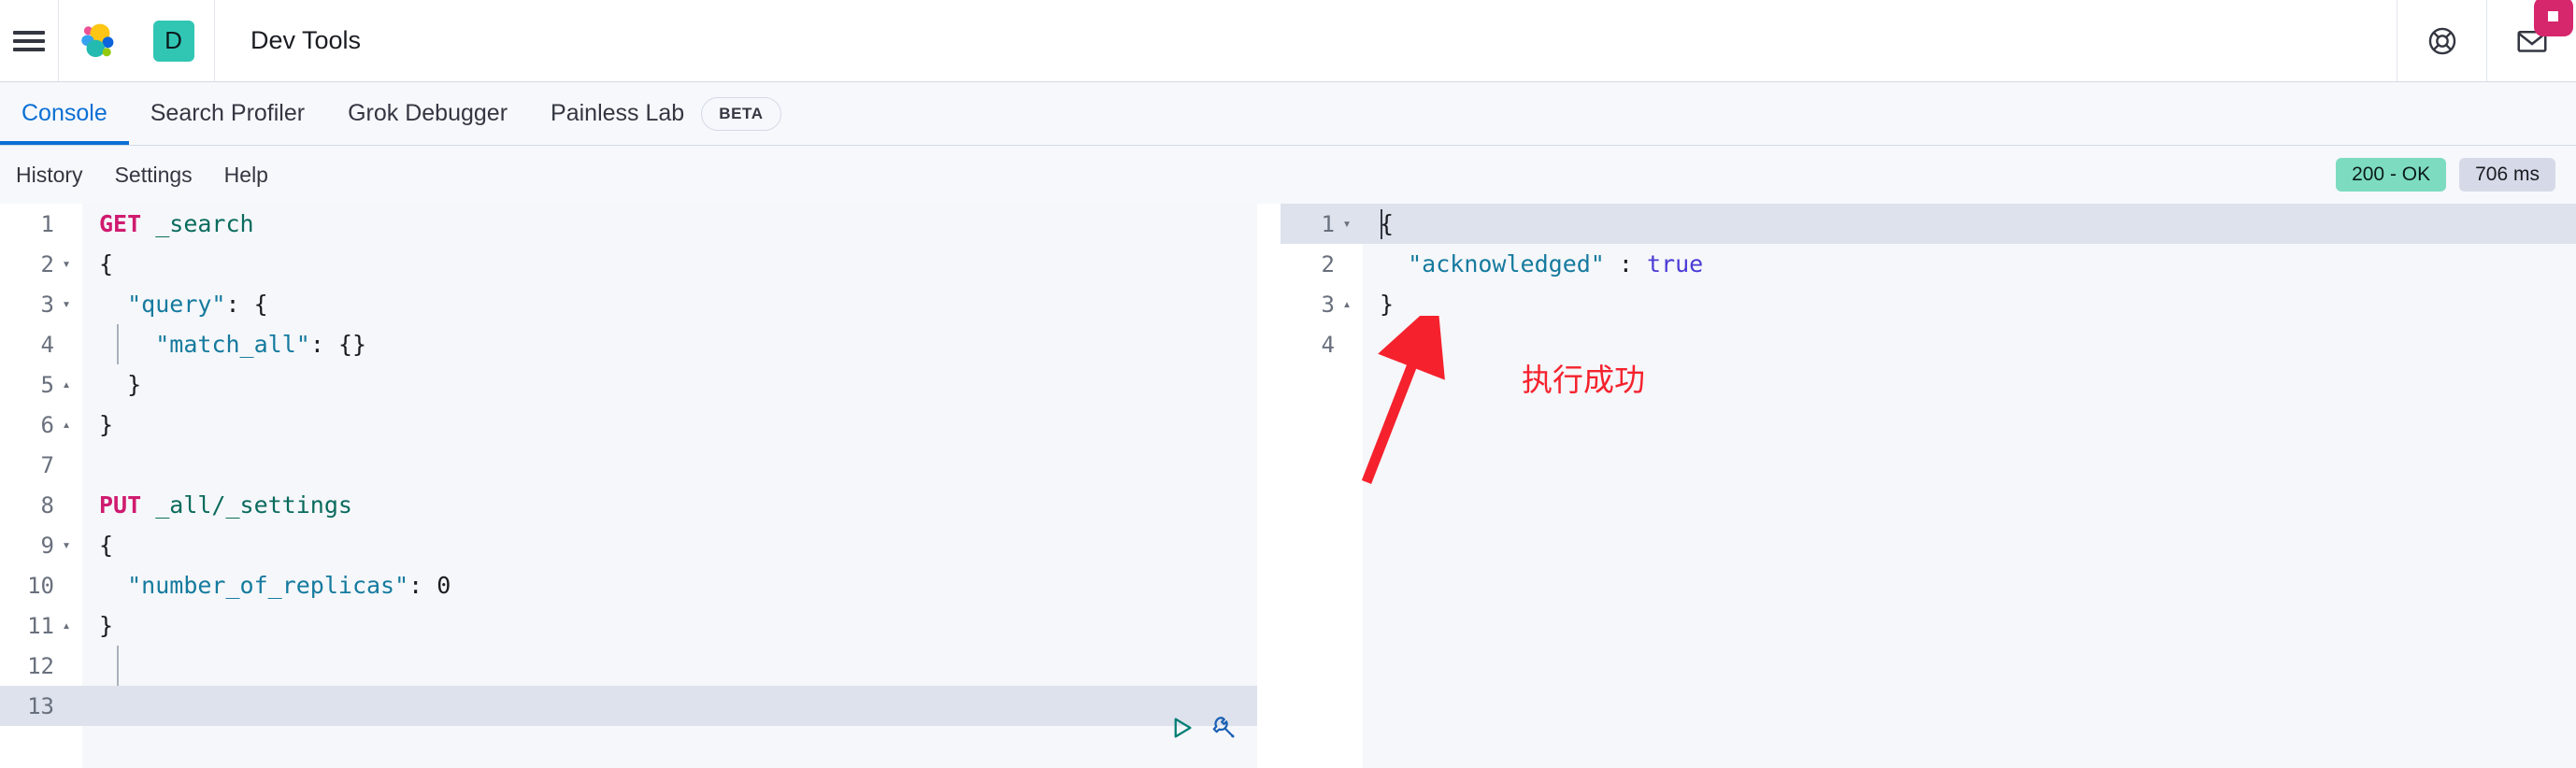 The height and width of the screenshot is (768, 2576). I want to click on code-line: 2 ▾ {, so click(628, 264).